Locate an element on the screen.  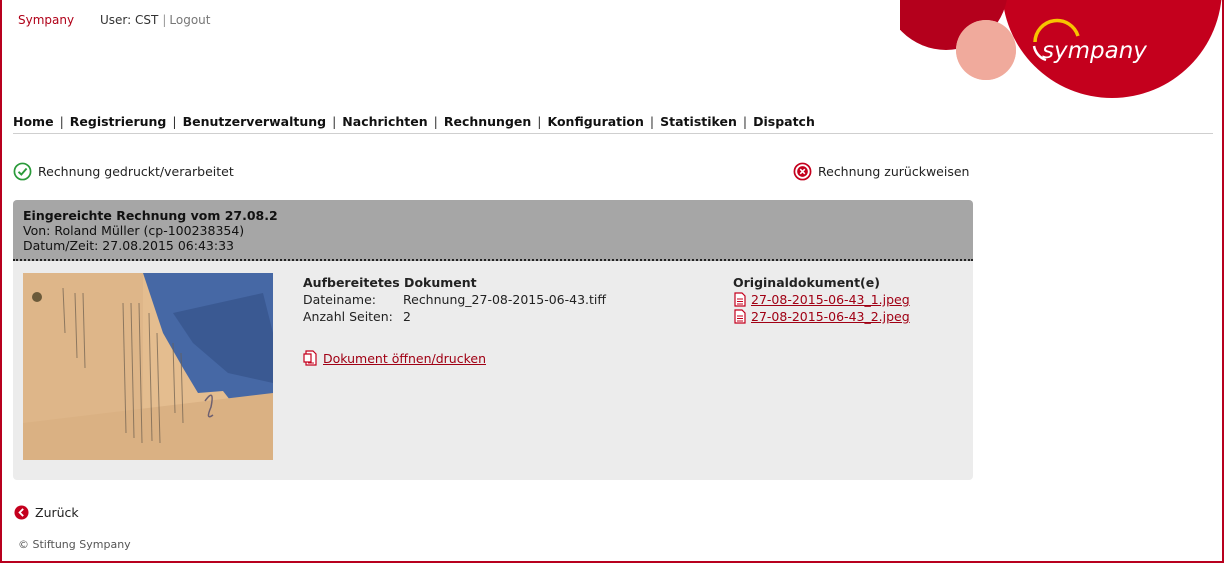
back-label: Zurück is located at coordinates (57, 512).